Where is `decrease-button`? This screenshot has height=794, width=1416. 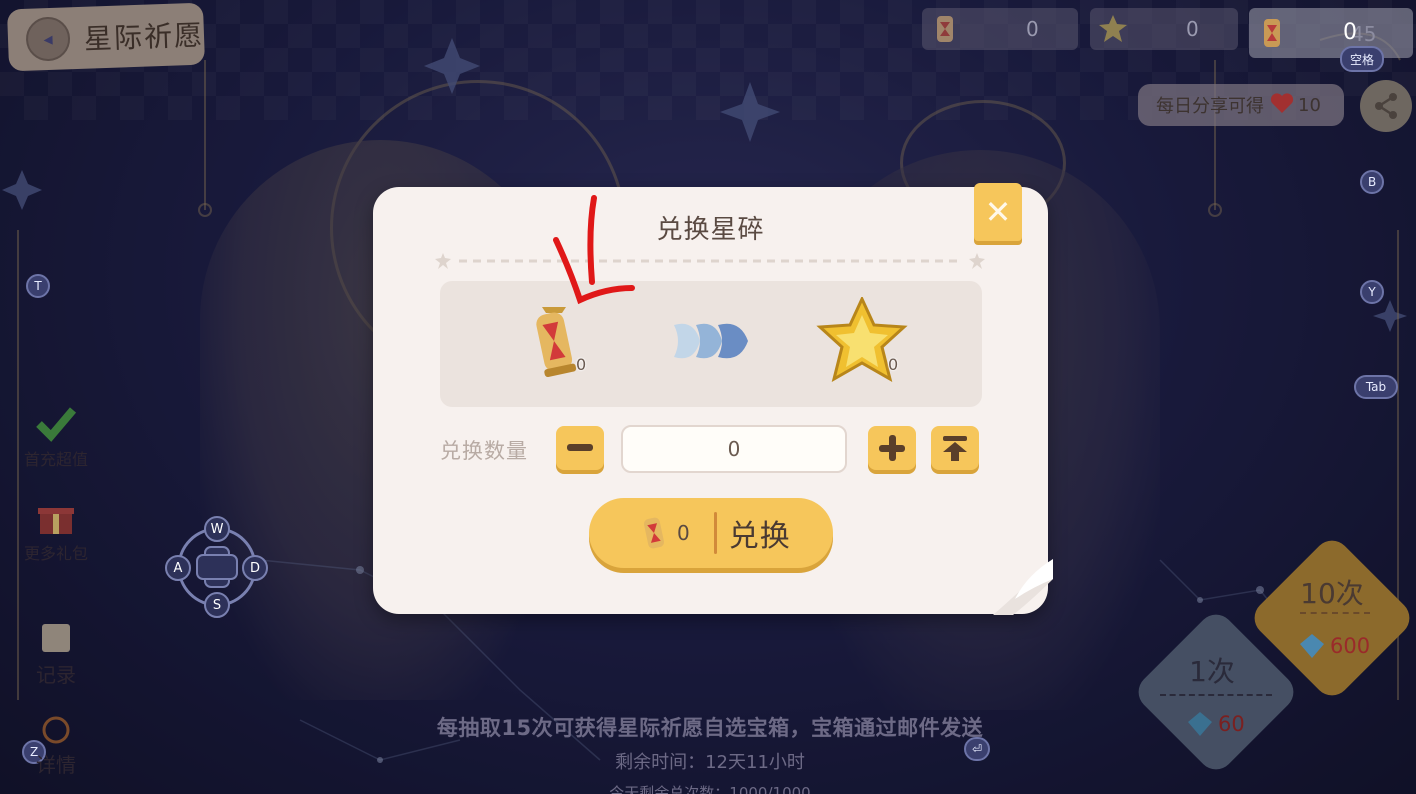 decrease-button is located at coordinates (580, 448).